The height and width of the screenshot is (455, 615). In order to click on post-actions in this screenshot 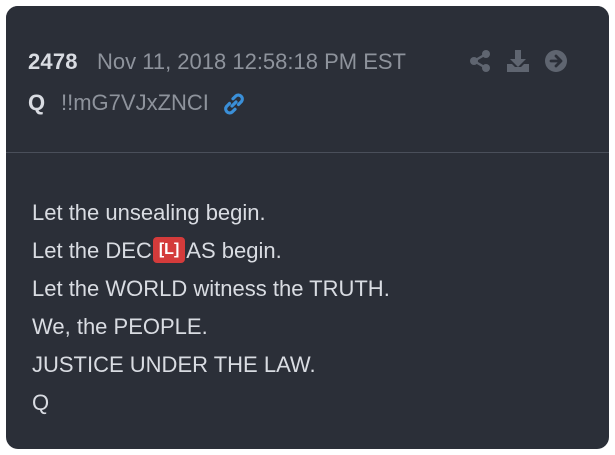, I will do `click(518, 61)`.